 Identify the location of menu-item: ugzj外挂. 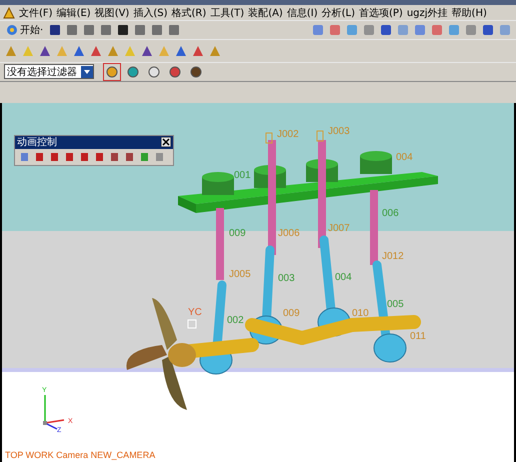
(427, 13).